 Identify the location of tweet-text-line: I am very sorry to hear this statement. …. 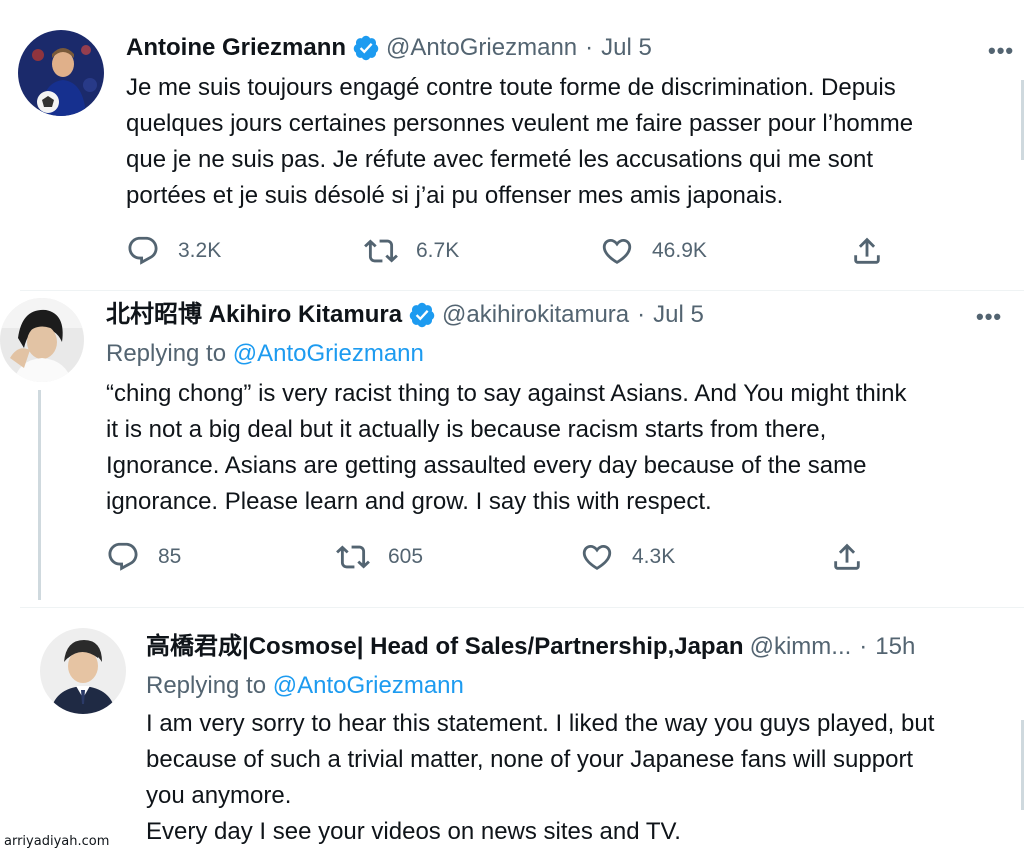
(540, 723).